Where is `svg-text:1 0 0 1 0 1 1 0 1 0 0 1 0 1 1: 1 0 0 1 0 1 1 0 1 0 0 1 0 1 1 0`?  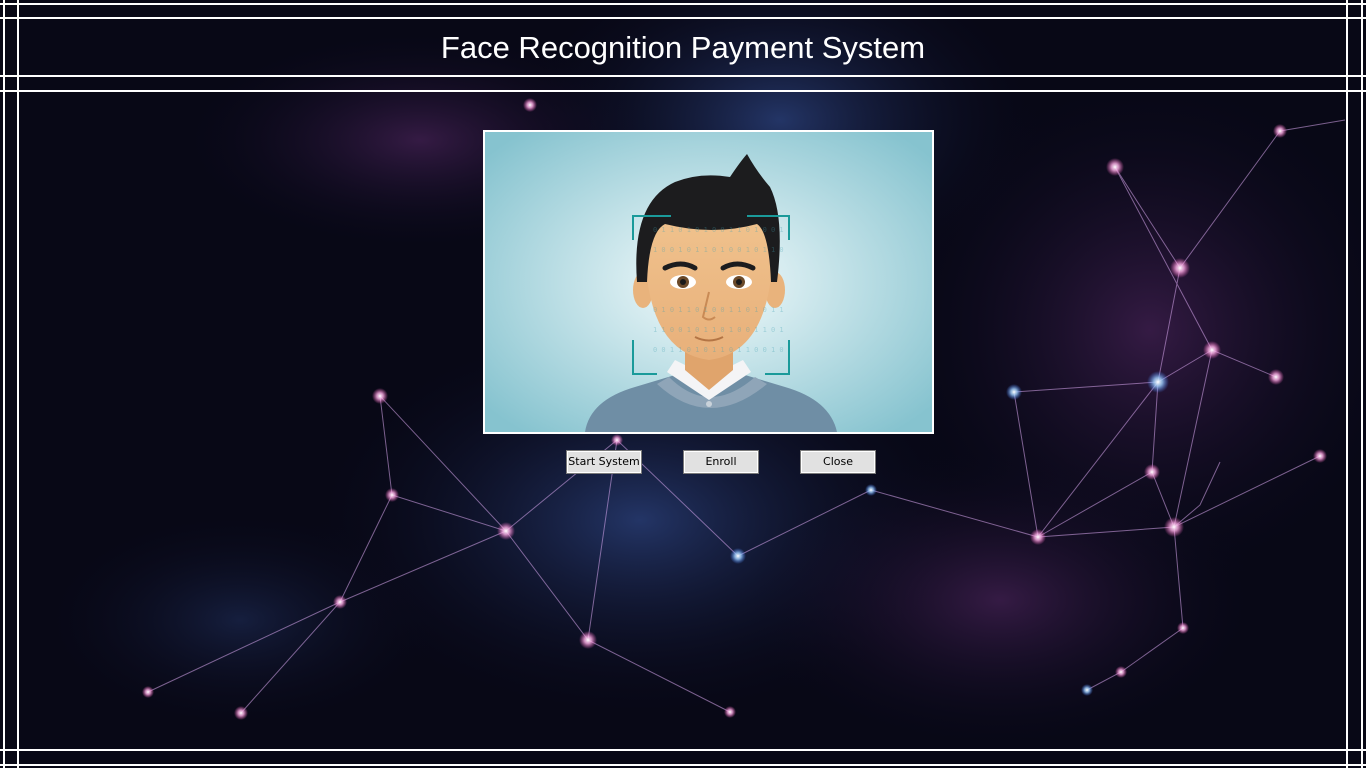
svg-text:1 0 0 1 0 1 1 0 1 0 0 1 0 1 1: 1 0 0 1 0 1 1 0 1 0 0 1 0 1 1 0 is located at coordinates (718, 250).